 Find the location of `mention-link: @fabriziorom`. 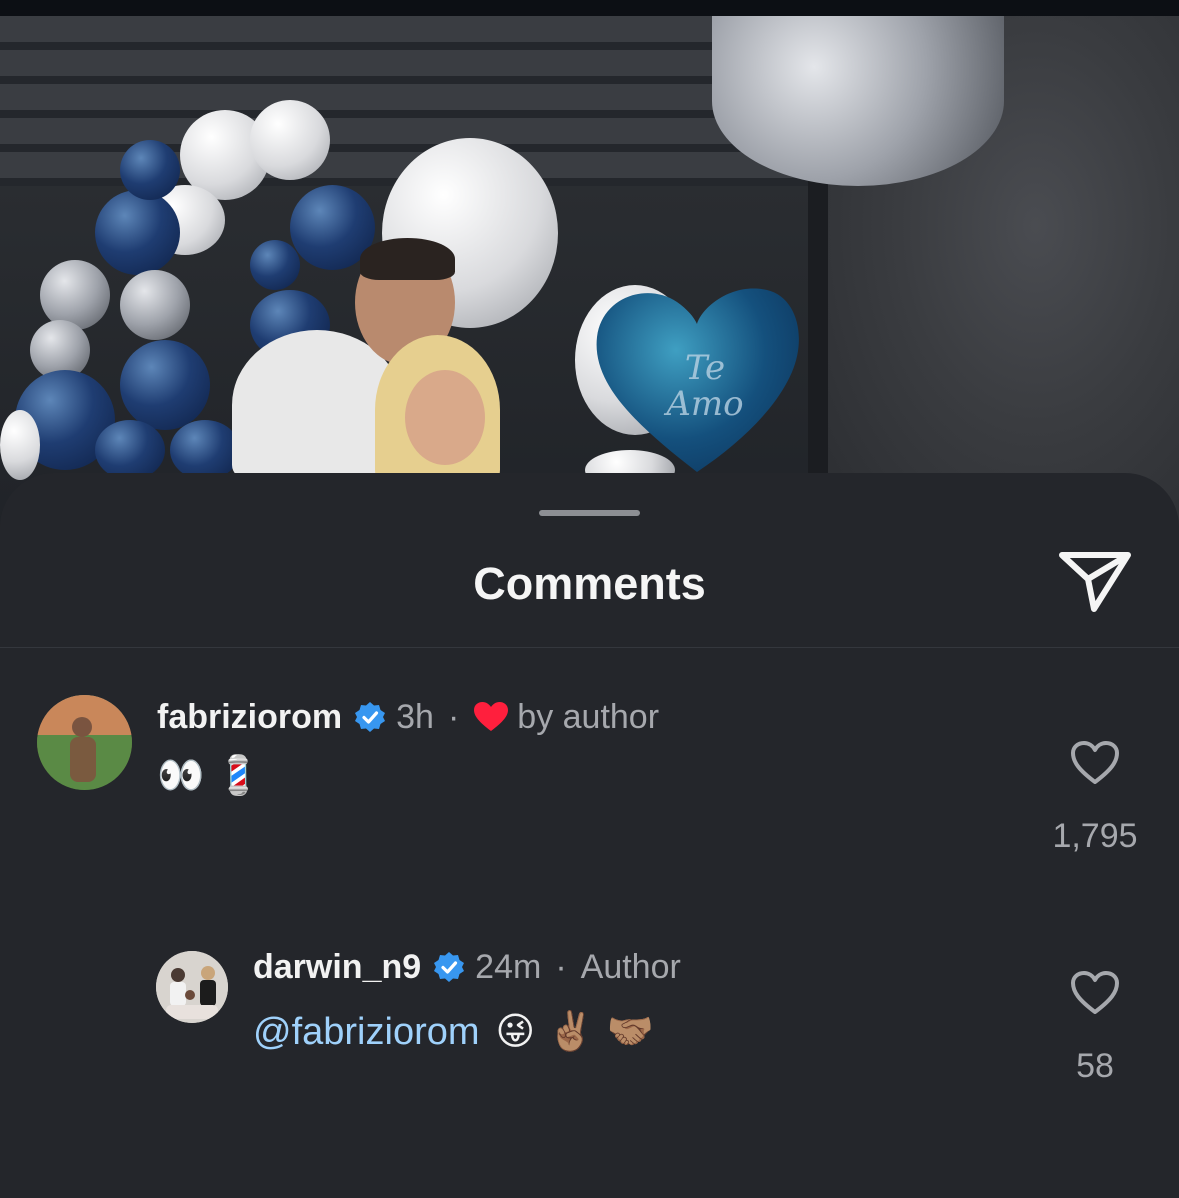

mention-link: @fabriziorom is located at coordinates (366, 1032).